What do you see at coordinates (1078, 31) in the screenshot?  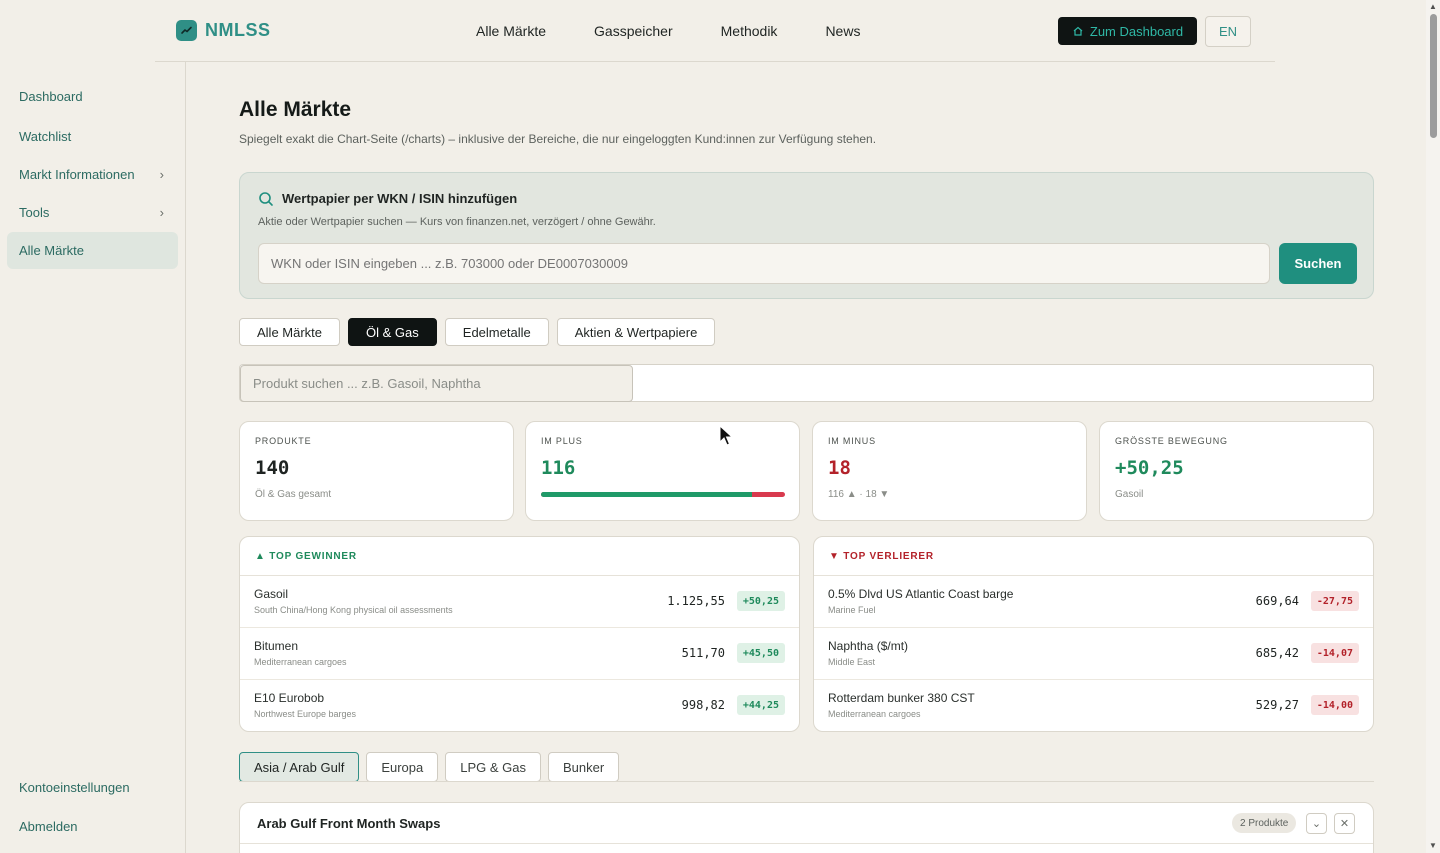 I see `home-icon` at bounding box center [1078, 31].